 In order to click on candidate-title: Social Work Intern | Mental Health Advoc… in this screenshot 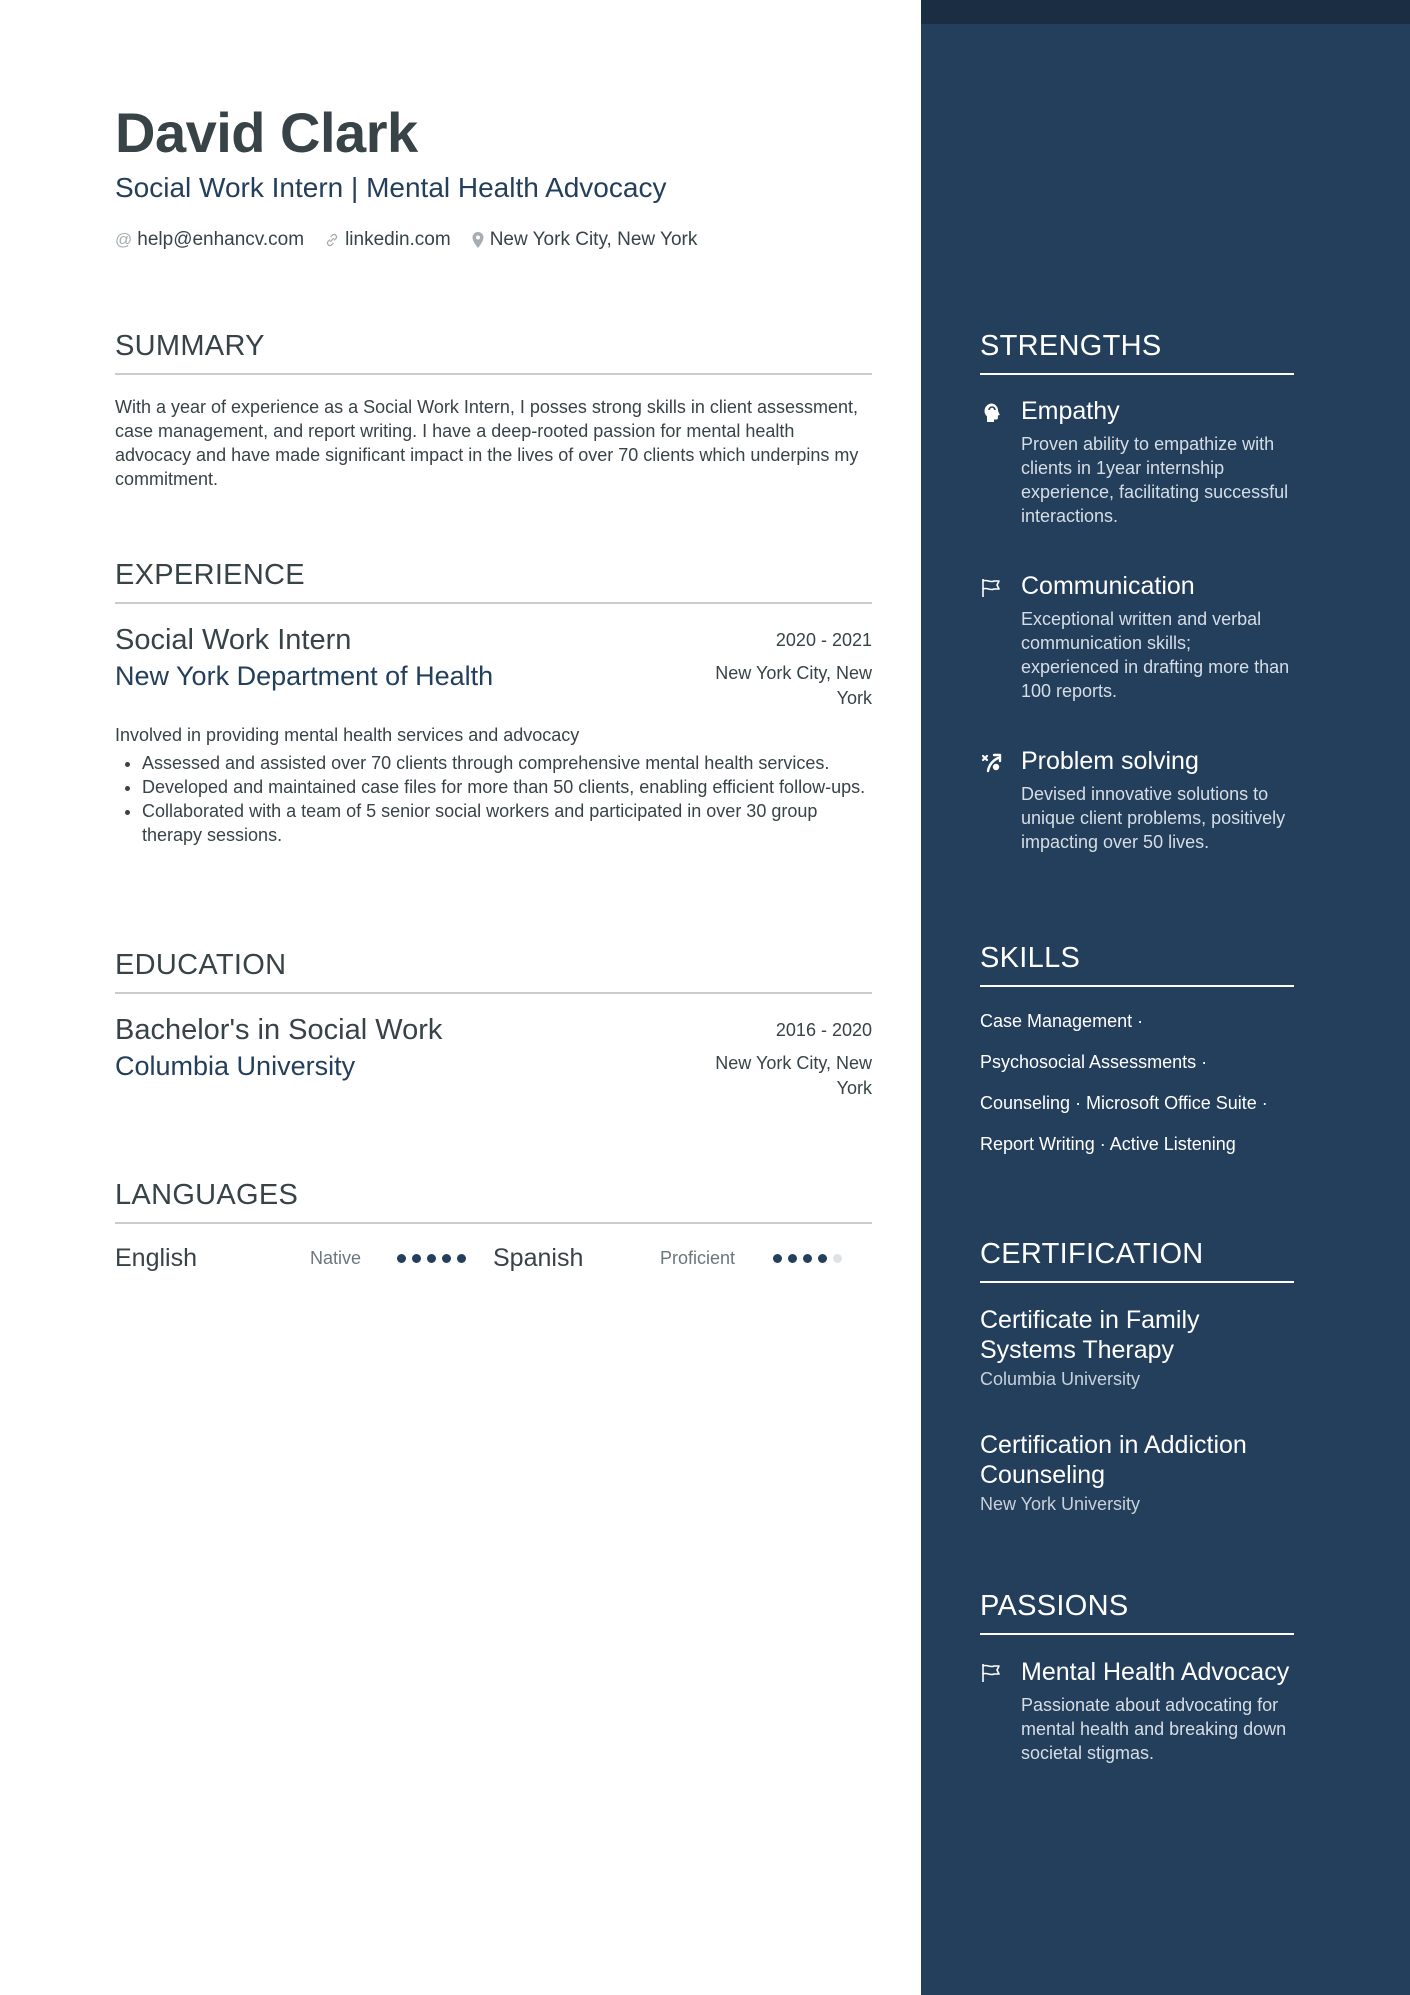, I will do `click(391, 187)`.